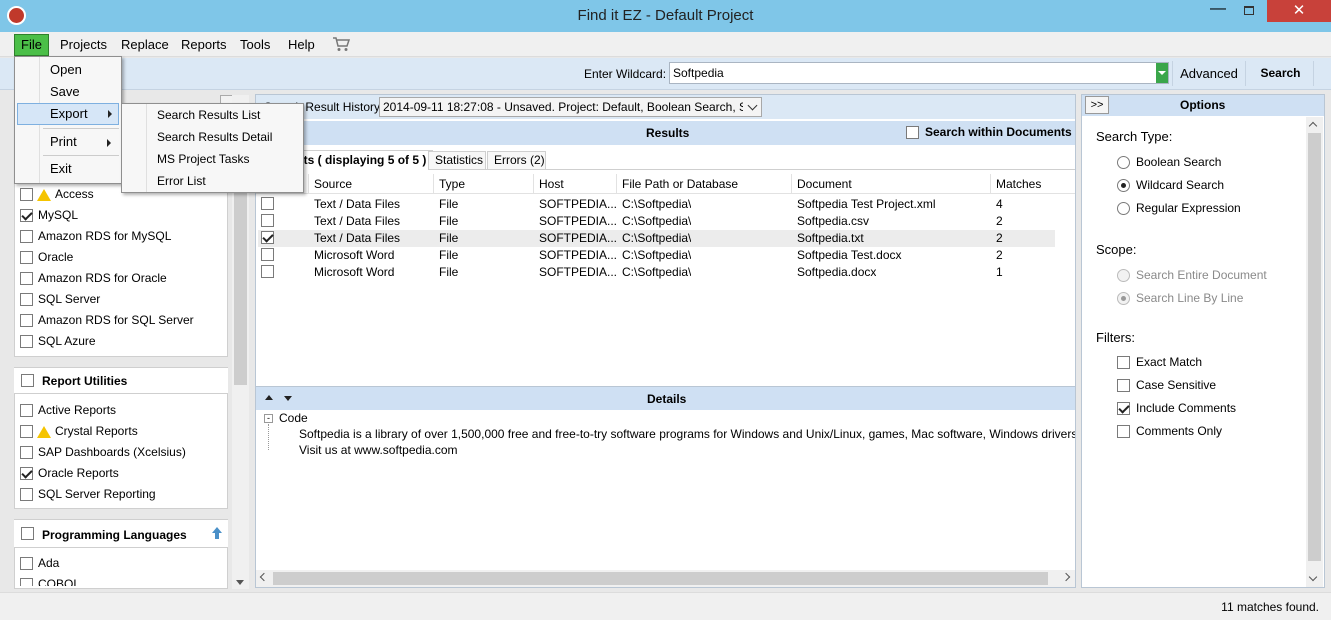 The image size is (1331, 620). Describe the element at coordinates (1169, 162) in the screenshot. I see `opt-boolean-search: Boolean Search` at that location.